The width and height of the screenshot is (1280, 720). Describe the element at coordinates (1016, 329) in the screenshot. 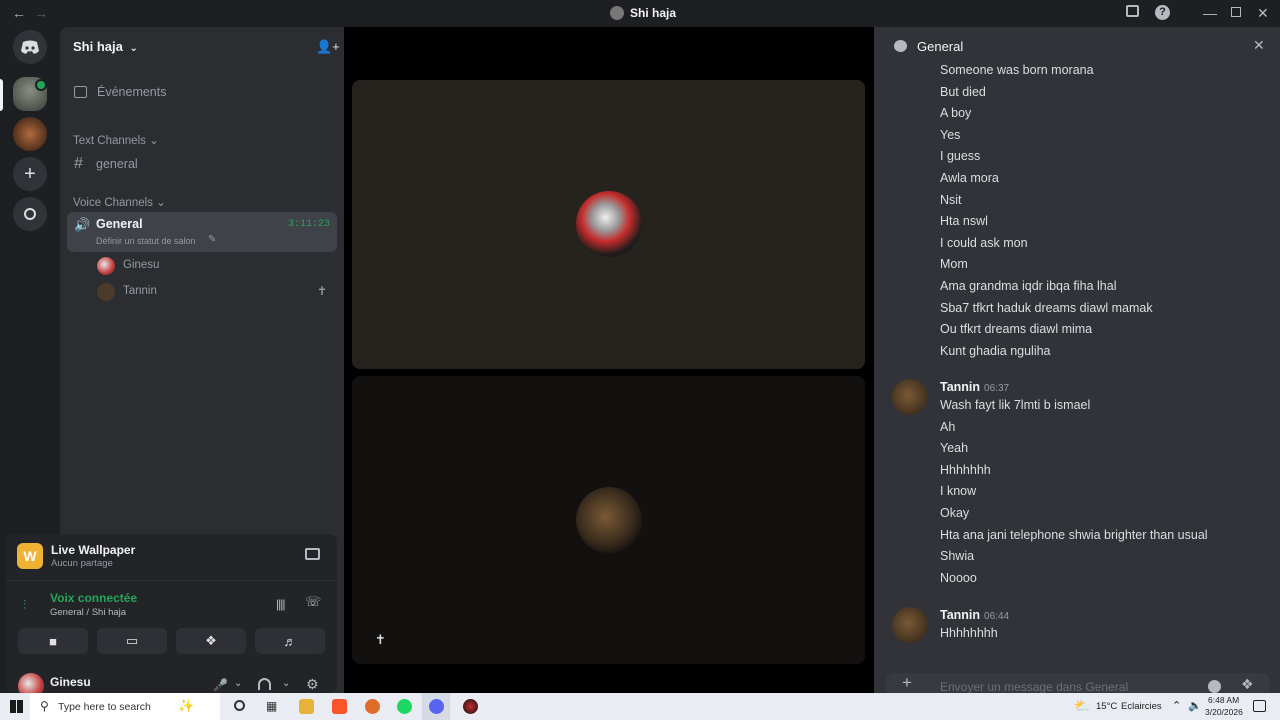

I see `message-line: Ou tfkrt dreams diawl mima` at that location.